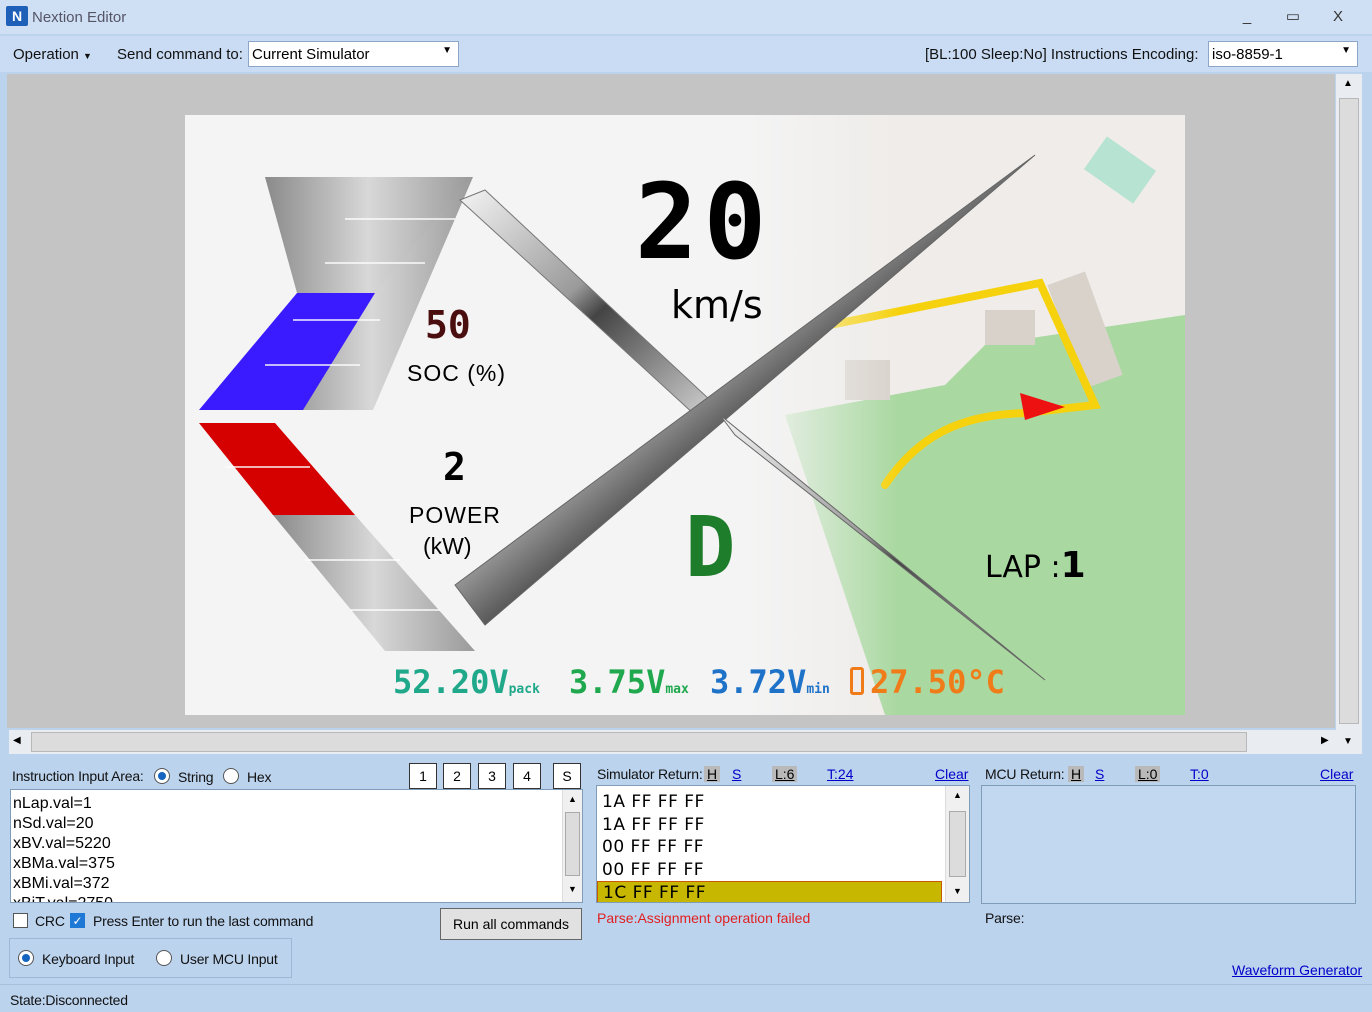 This screenshot has width=1372, height=1012. I want to click on voltage-pack: 52.20Vpack, so click(466, 682).